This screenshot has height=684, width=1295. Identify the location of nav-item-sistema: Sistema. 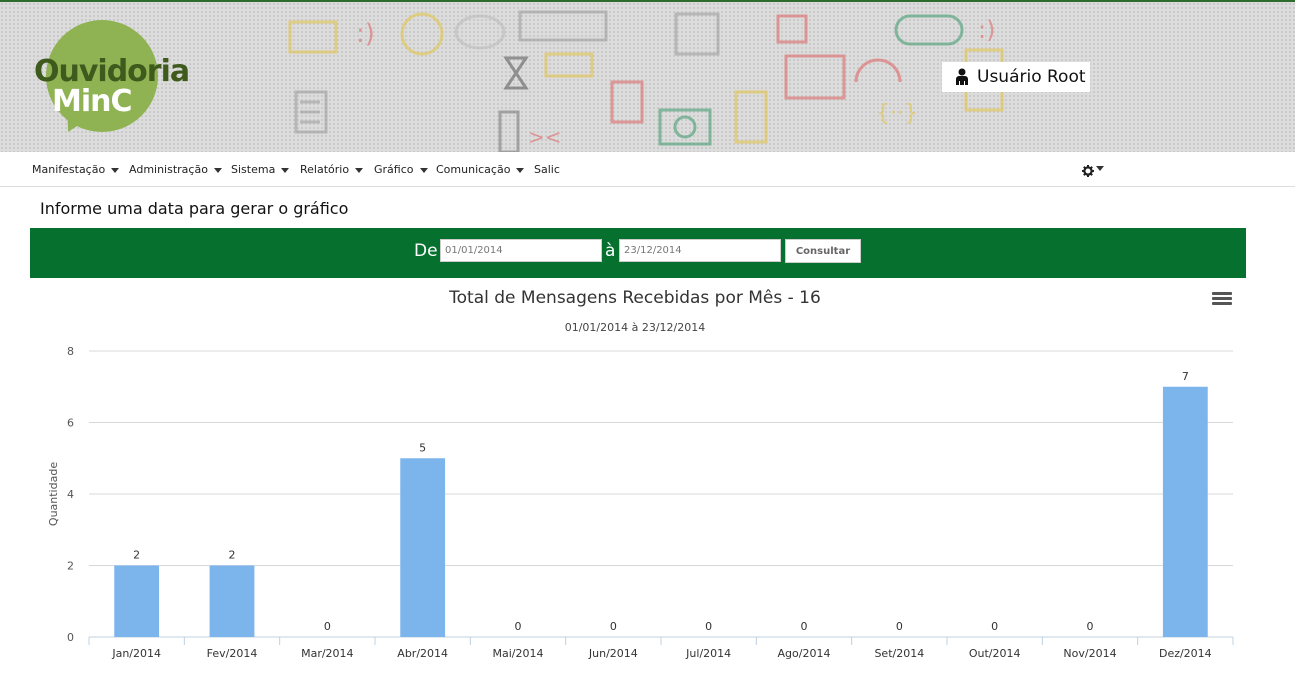
(260, 169).